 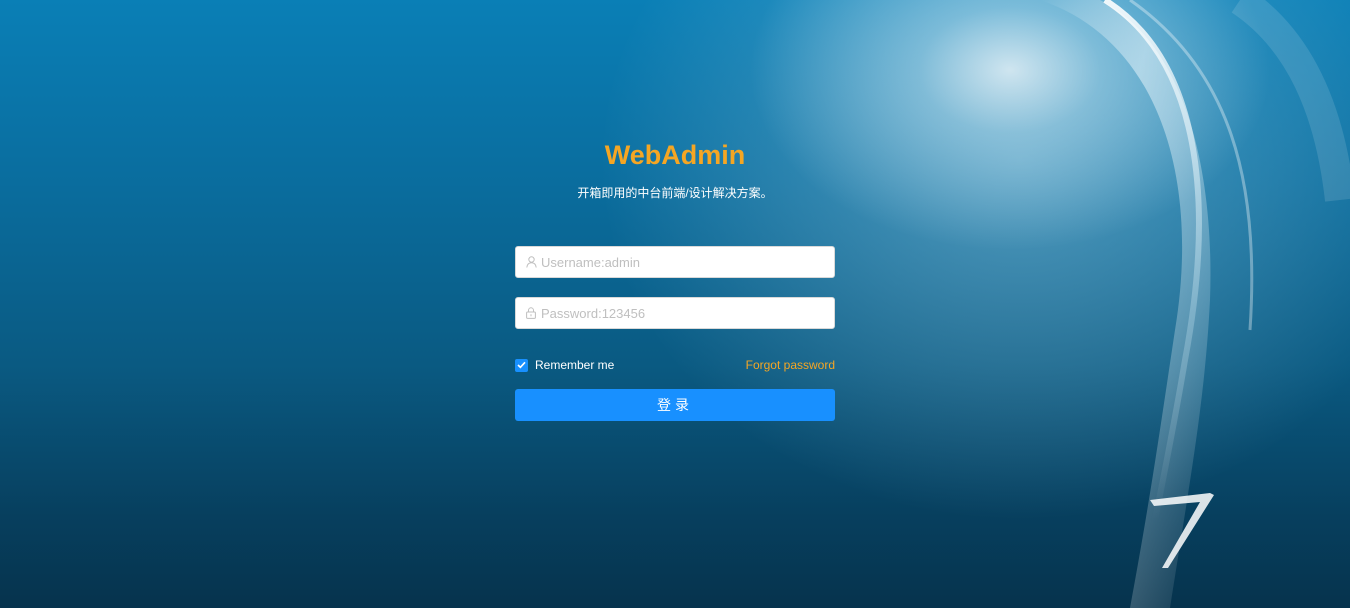 I want to click on username-input, so click(x=681, y=262).